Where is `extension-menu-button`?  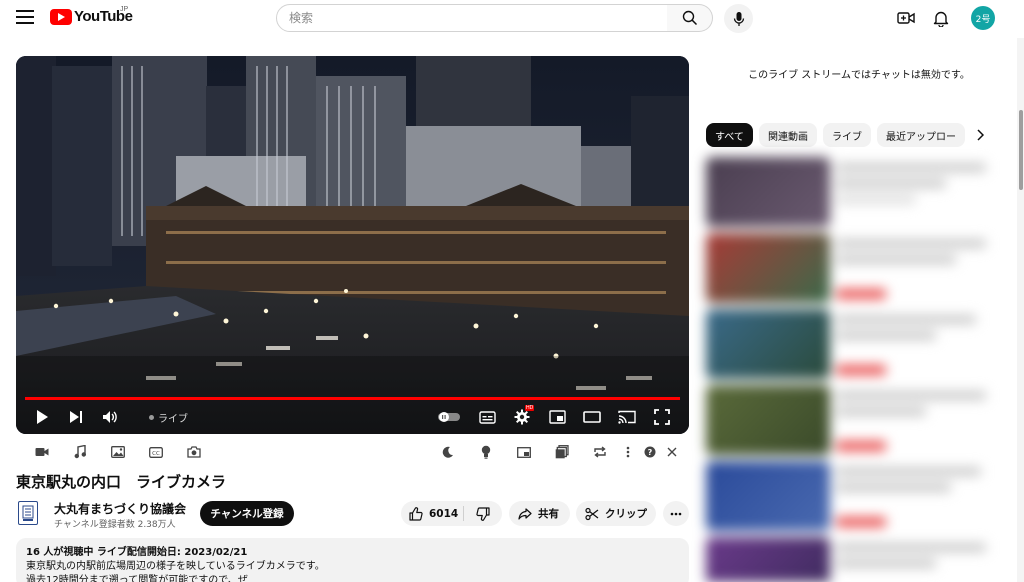 extension-menu-button is located at coordinates (628, 452).